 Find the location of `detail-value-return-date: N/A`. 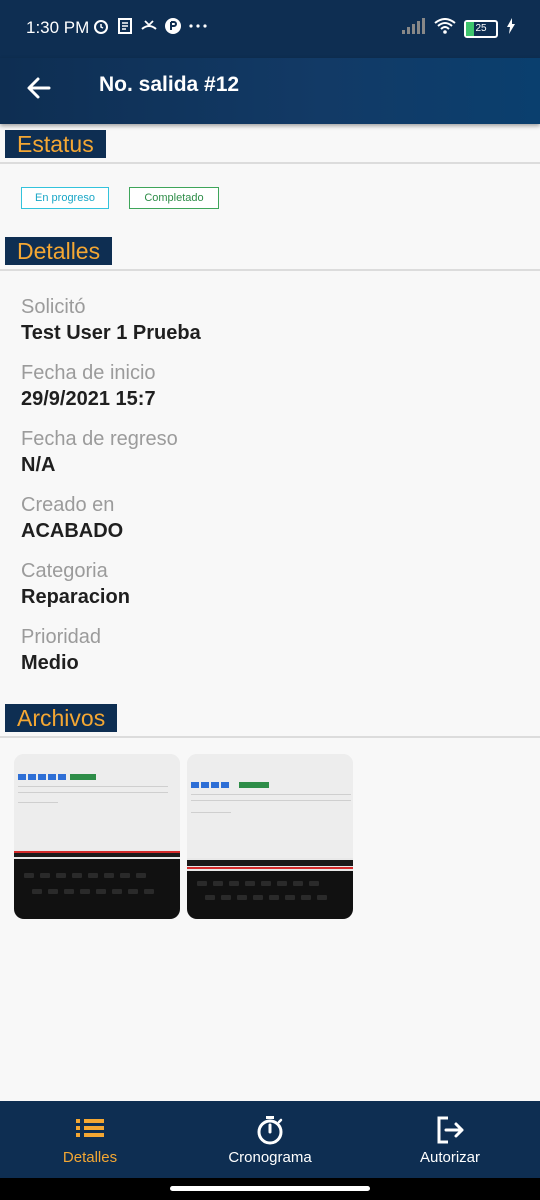

detail-value-return-date: N/A is located at coordinates (38, 465).